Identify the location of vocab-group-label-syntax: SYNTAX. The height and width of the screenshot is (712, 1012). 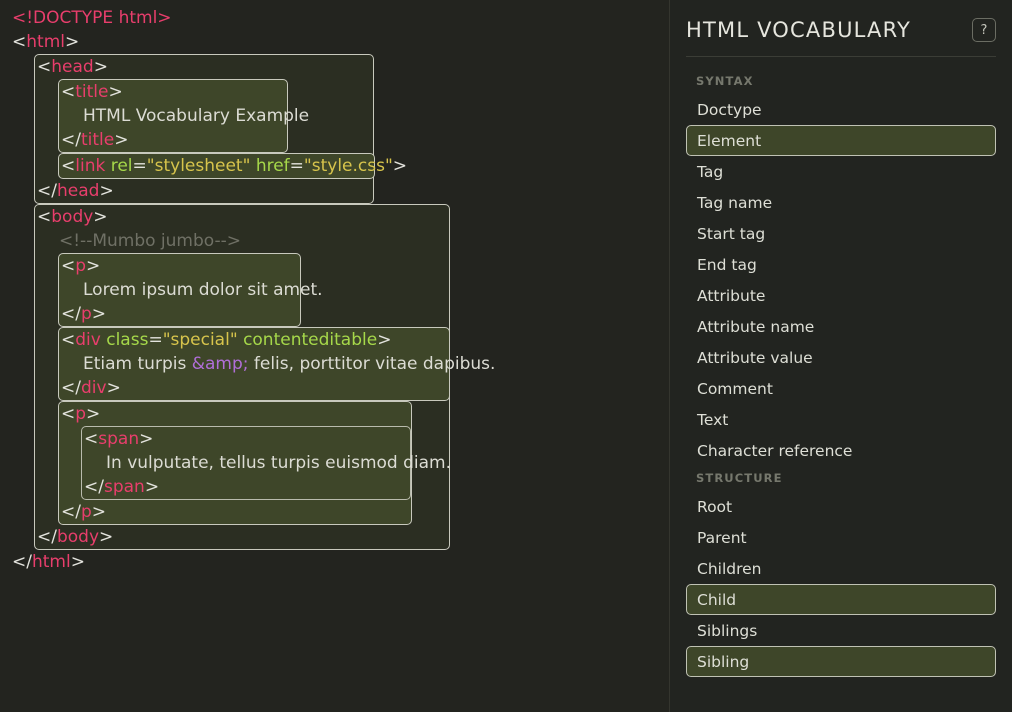
(725, 81).